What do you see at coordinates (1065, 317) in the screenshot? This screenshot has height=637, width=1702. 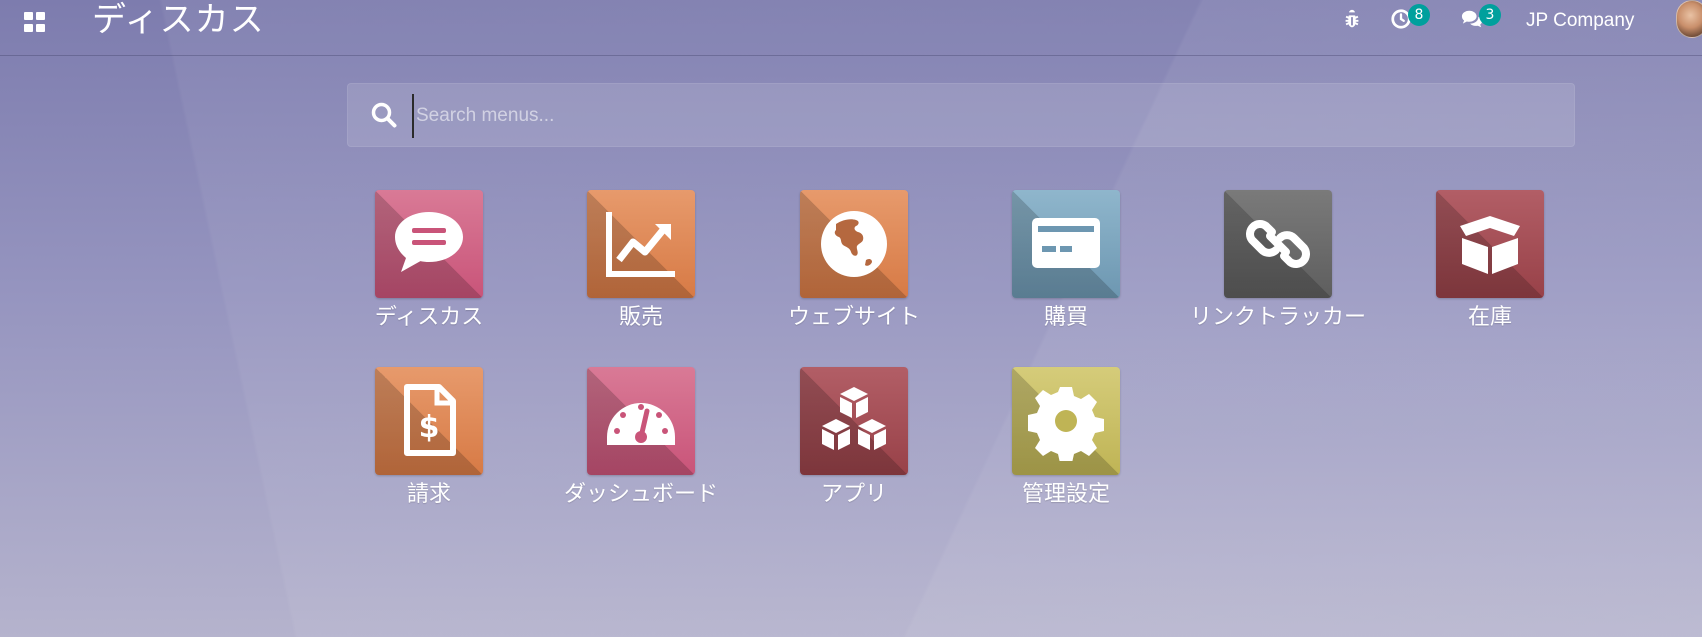 I see `app-label: 購買` at bounding box center [1065, 317].